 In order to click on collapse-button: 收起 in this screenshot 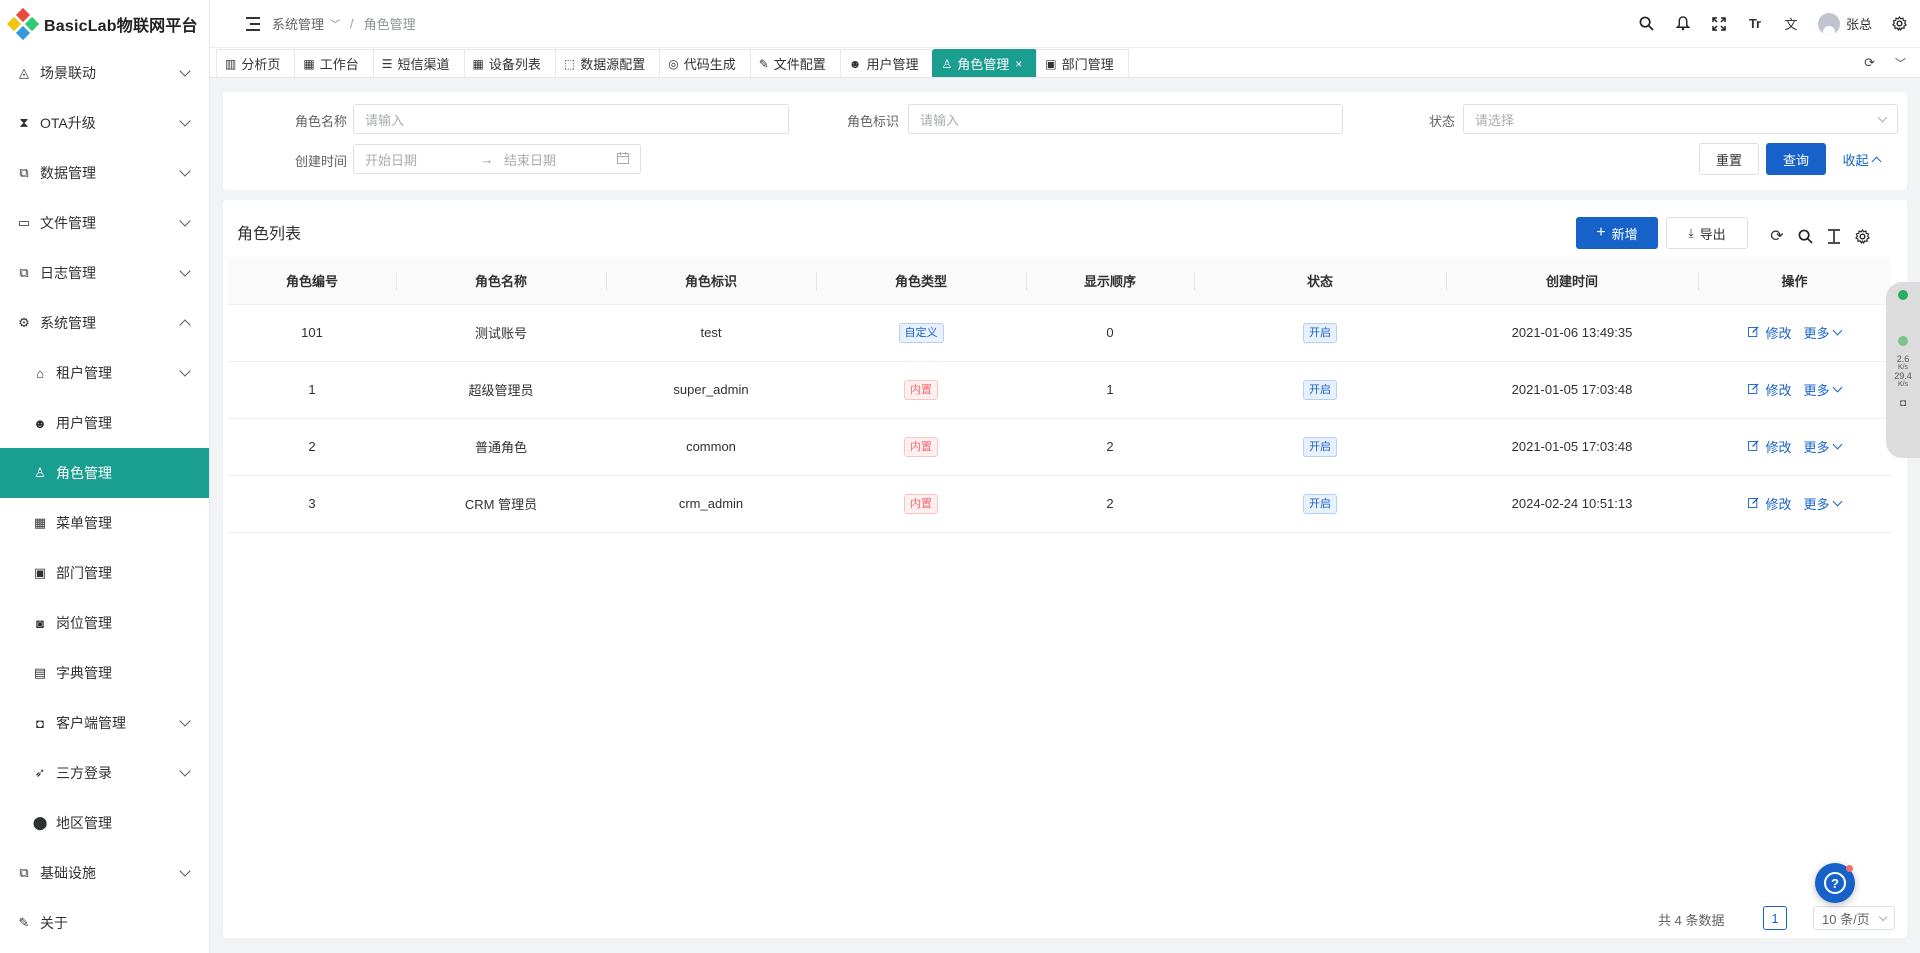, I will do `click(1861, 159)`.